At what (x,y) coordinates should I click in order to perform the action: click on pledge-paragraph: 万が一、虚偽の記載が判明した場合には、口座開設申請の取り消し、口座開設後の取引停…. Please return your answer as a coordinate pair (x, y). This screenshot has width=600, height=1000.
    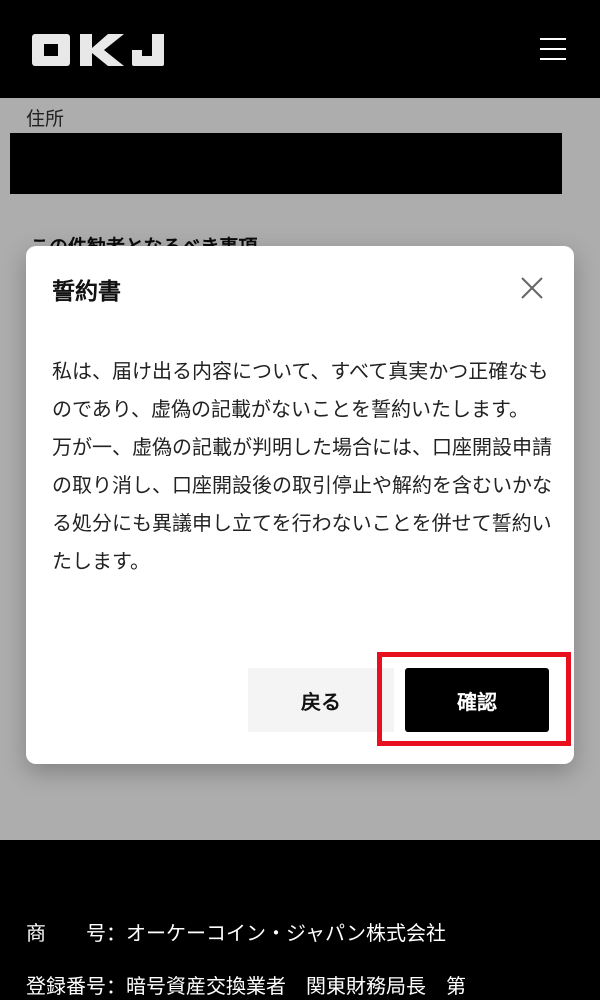
    Looking at the image, I should click on (302, 504).